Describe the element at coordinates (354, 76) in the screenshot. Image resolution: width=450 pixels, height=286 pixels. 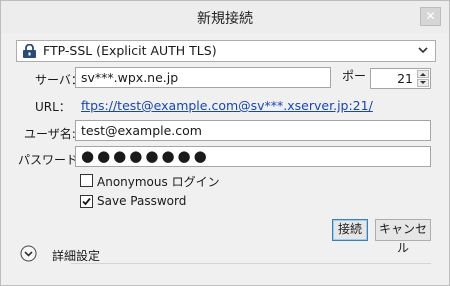
I see `port-label: ポー` at that location.